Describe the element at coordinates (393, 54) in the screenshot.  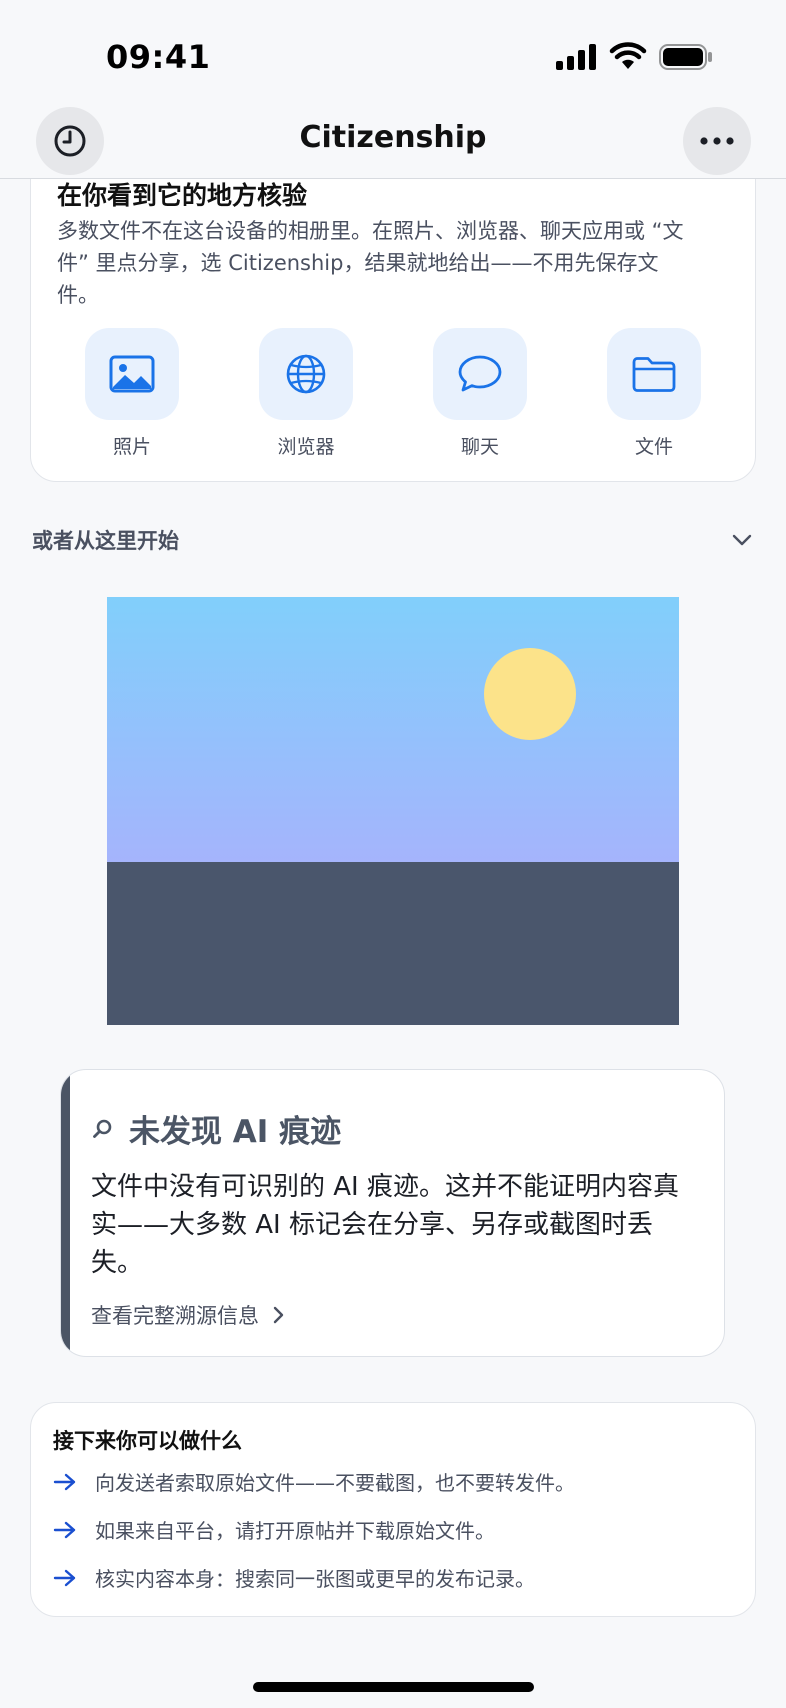
I see `status-bar: 09:41` at that location.